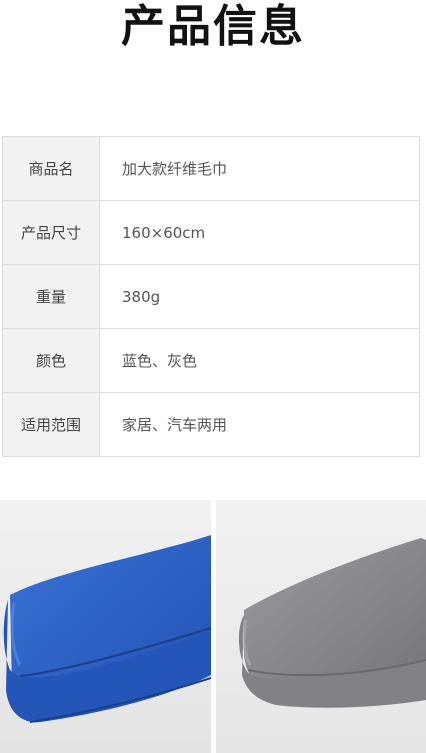 This screenshot has width=426, height=753. Describe the element at coordinates (51, 296) in the screenshot. I see `spec-label: 重量` at that location.